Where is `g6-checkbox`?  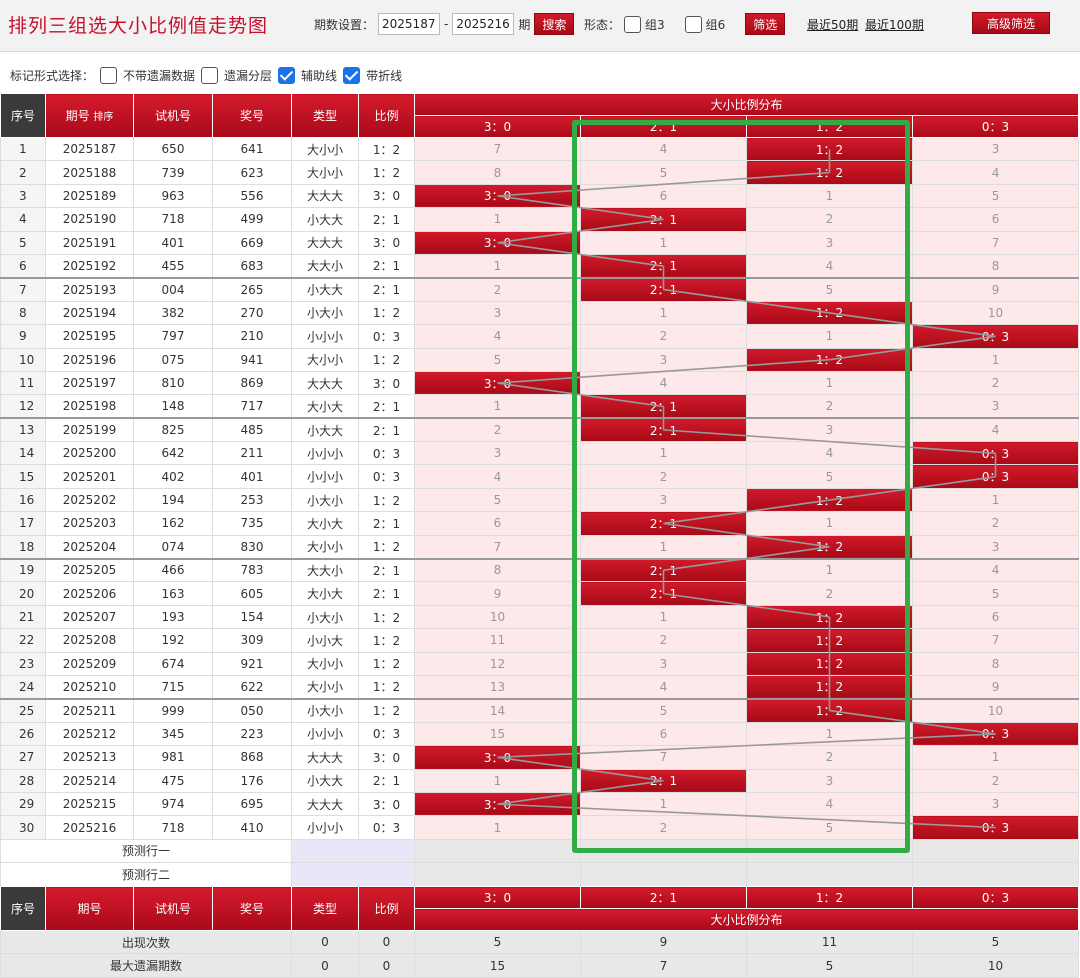 g6-checkbox is located at coordinates (693, 24).